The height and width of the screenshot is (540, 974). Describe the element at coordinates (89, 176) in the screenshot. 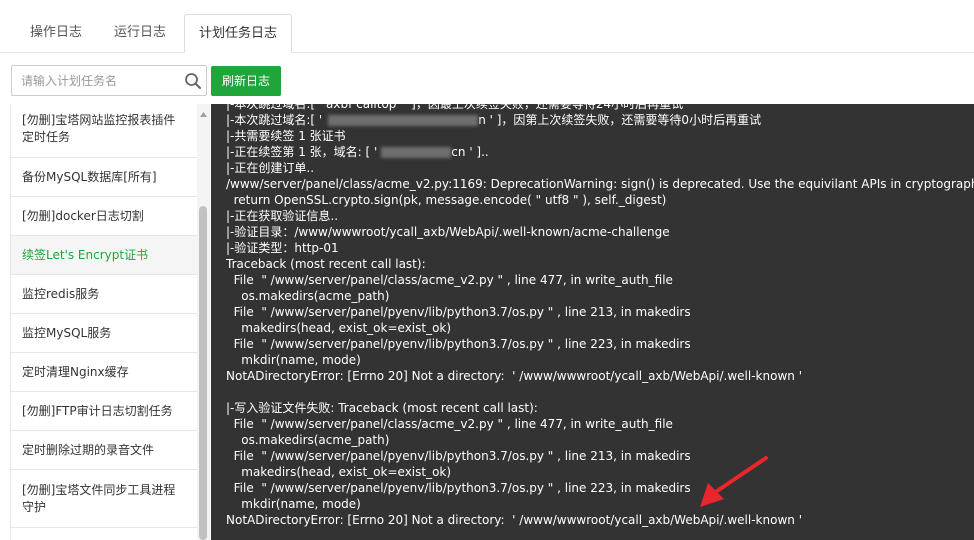

I see `task-item-label: 备份MySQL数据库[所有]` at that location.